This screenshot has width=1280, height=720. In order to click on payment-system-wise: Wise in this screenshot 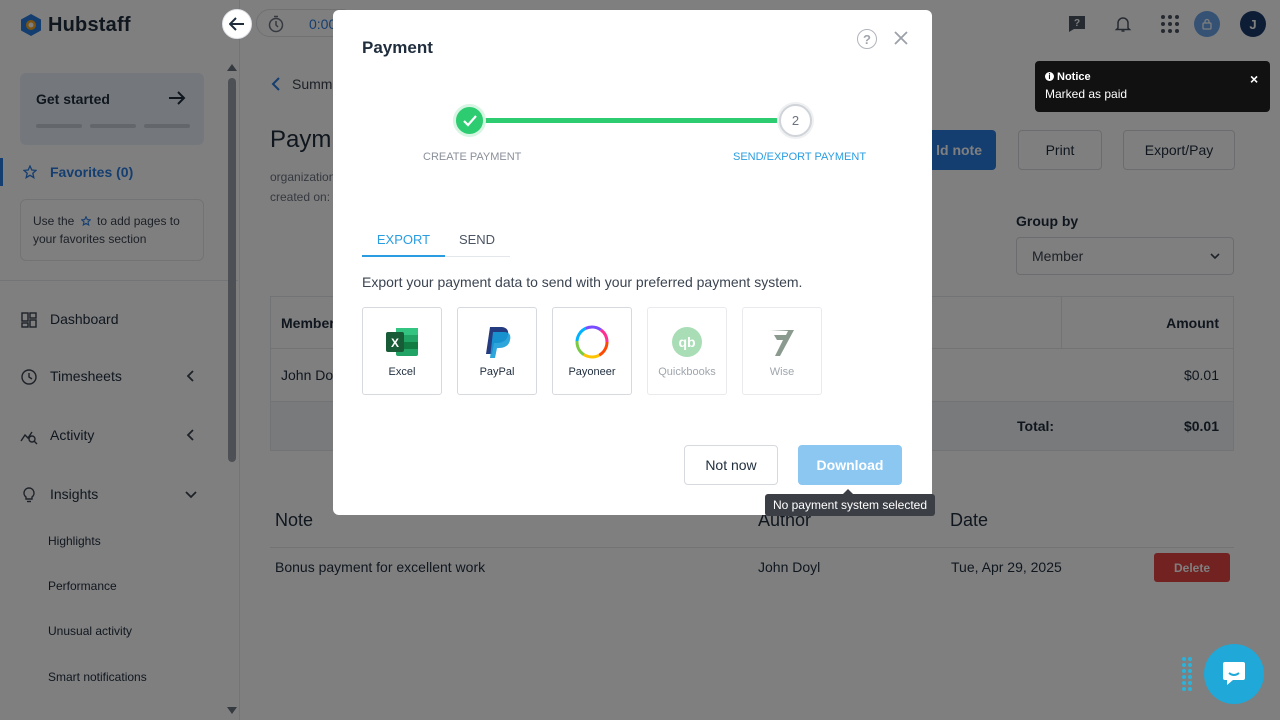, I will do `click(782, 351)`.